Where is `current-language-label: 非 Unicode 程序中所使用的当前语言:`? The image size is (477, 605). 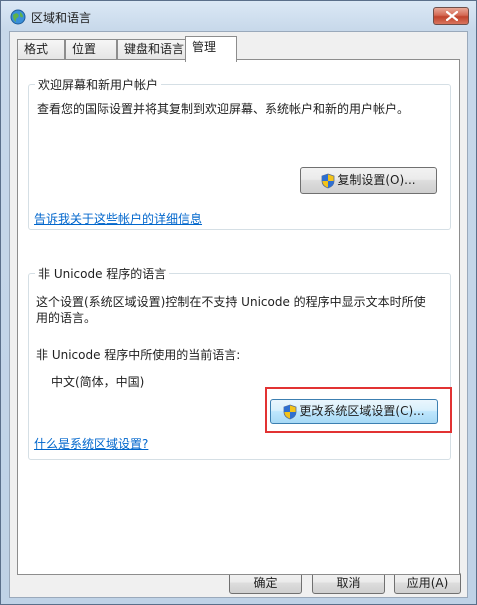 current-language-label: 非 Unicode 程序中所使用的当前语言: is located at coordinates (138, 355).